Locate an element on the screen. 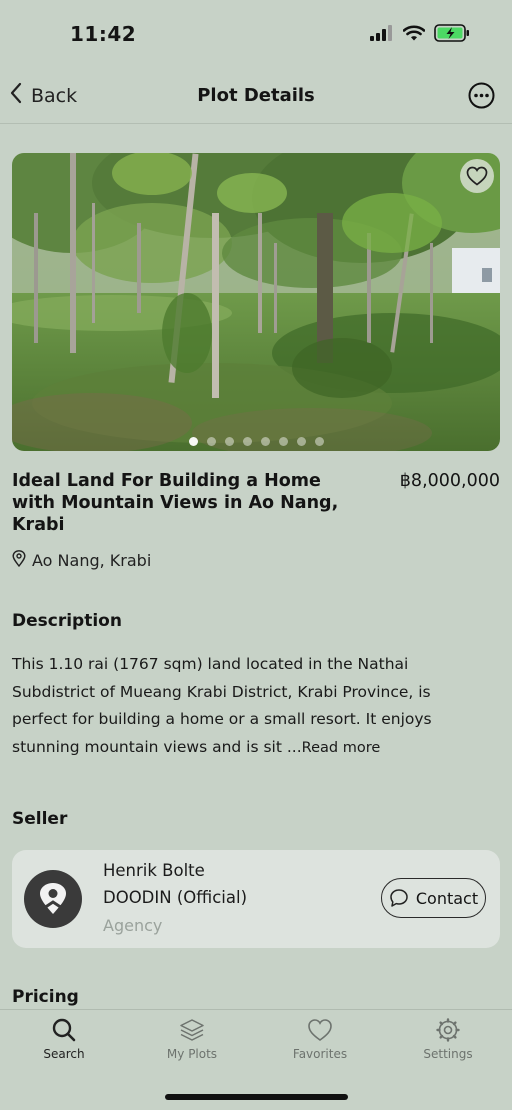 This screenshot has height=1110, width=512. home-indicator is located at coordinates (256, 1097).